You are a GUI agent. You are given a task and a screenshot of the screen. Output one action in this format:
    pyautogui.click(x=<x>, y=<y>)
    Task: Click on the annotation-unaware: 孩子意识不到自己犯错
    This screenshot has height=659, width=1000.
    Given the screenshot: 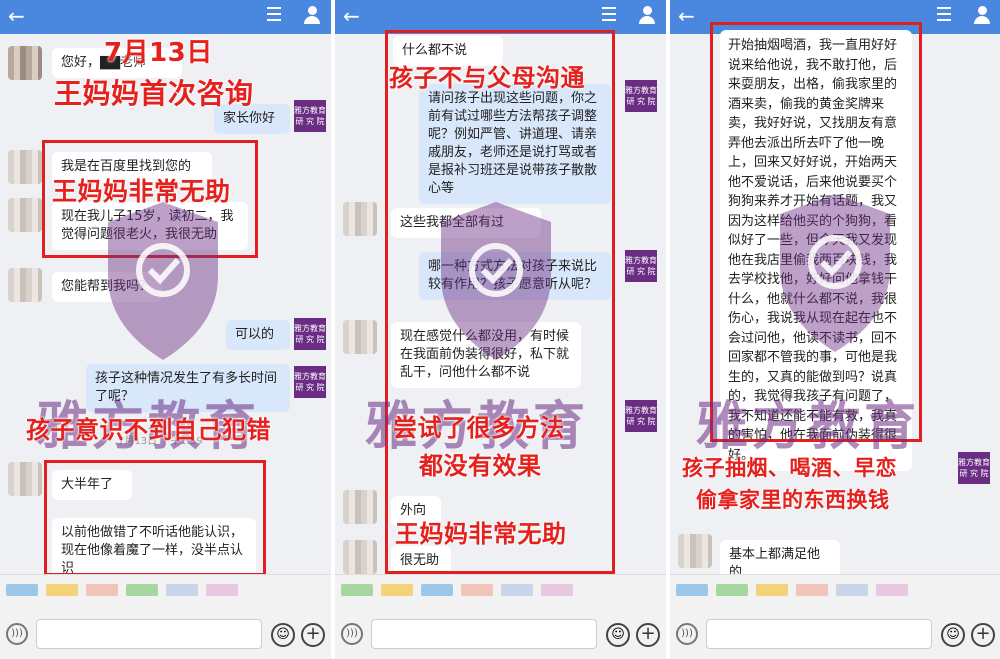 What is the action you would take?
    pyautogui.click(x=148, y=430)
    